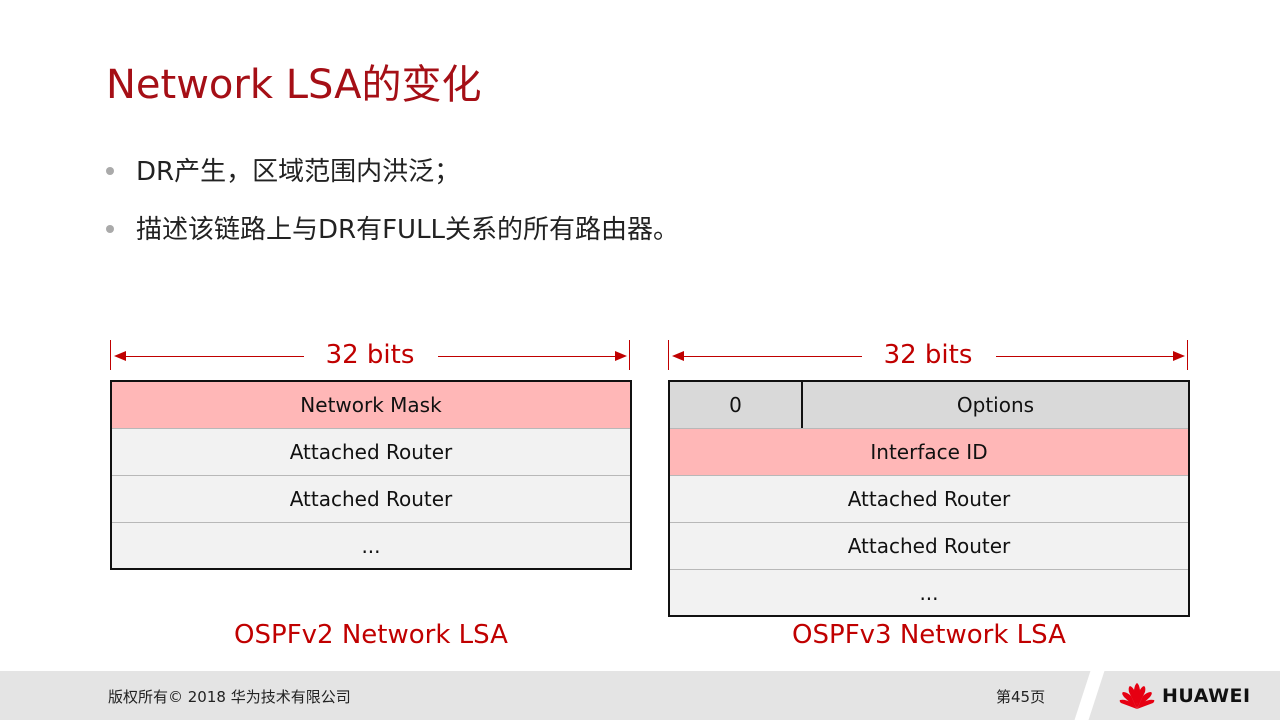 The width and height of the screenshot is (1280, 727). What do you see at coordinates (229, 697) in the screenshot?
I see `copyright-text: 版权所有© 2018 华为技术有限公司` at bounding box center [229, 697].